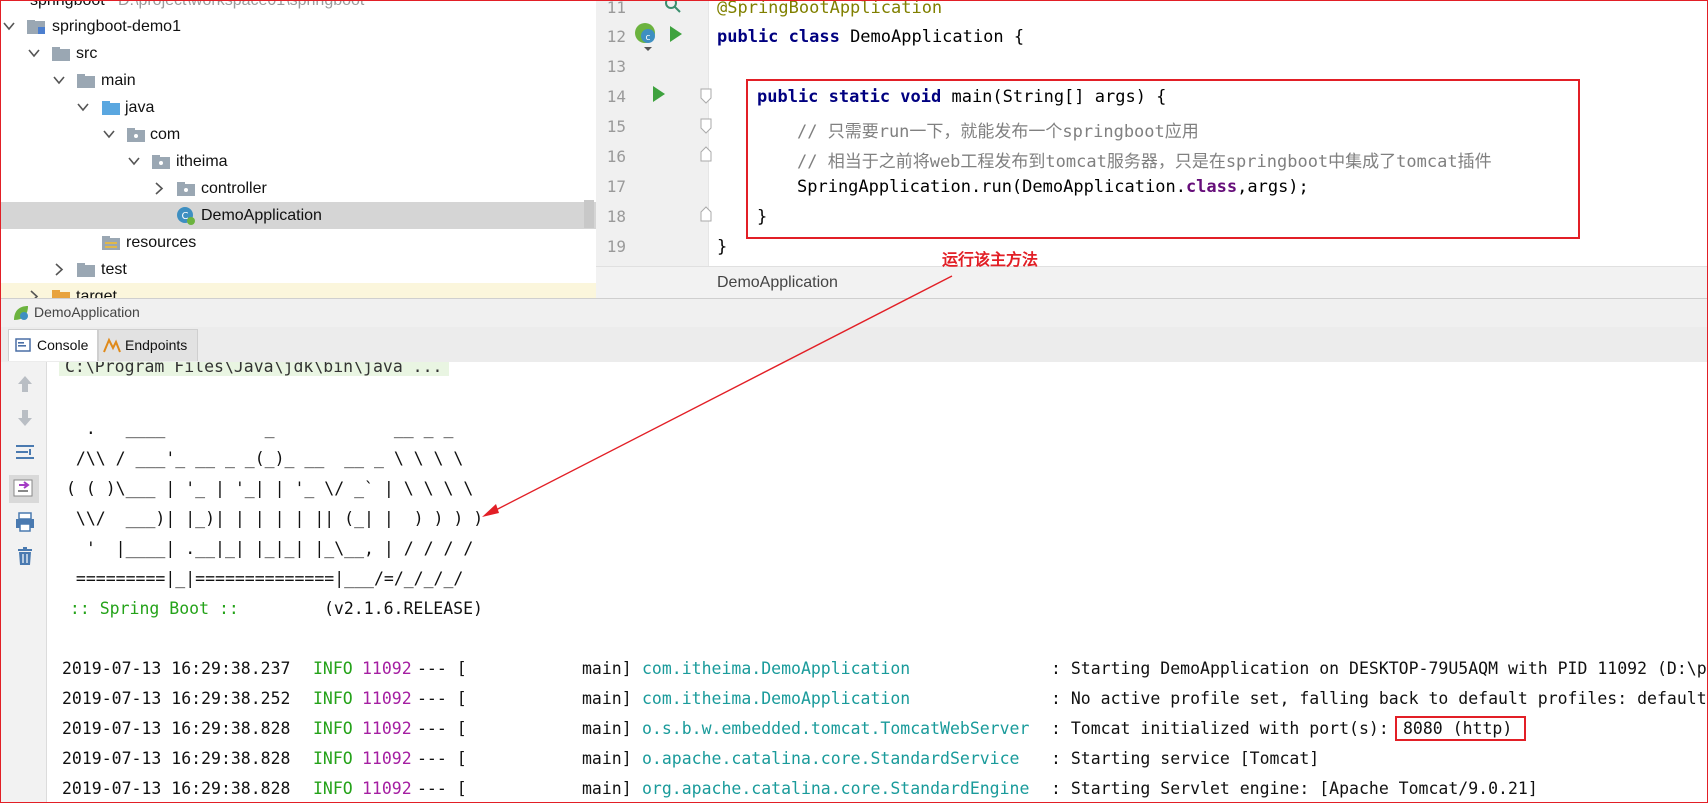  I want to click on scroll-to-end-icon, so click(24, 489).